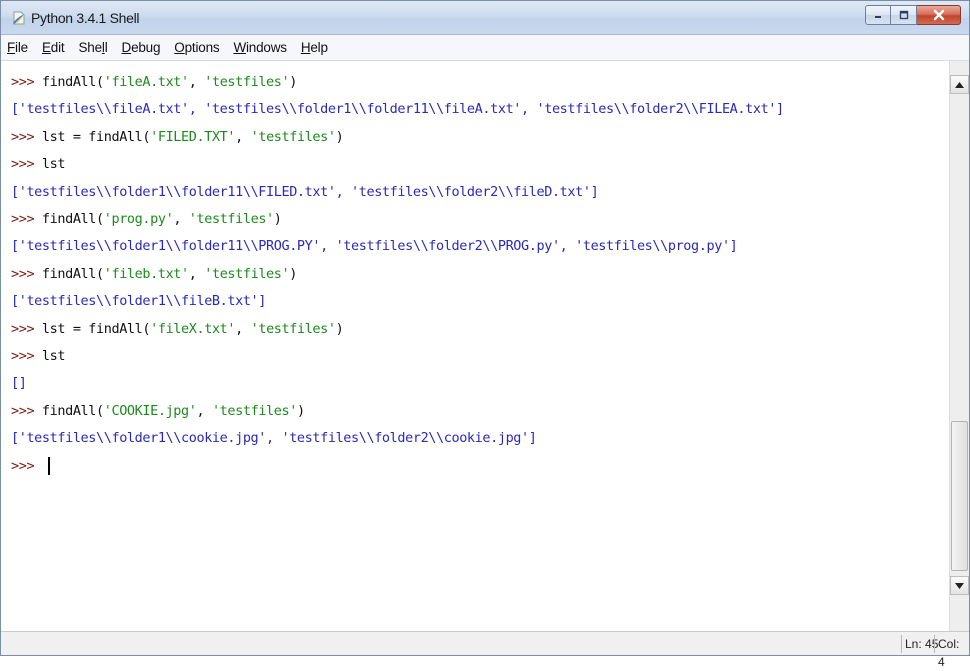 The width and height of the screenshot is (970, 671). I want to click on maximize-icon, so click(903, 15).